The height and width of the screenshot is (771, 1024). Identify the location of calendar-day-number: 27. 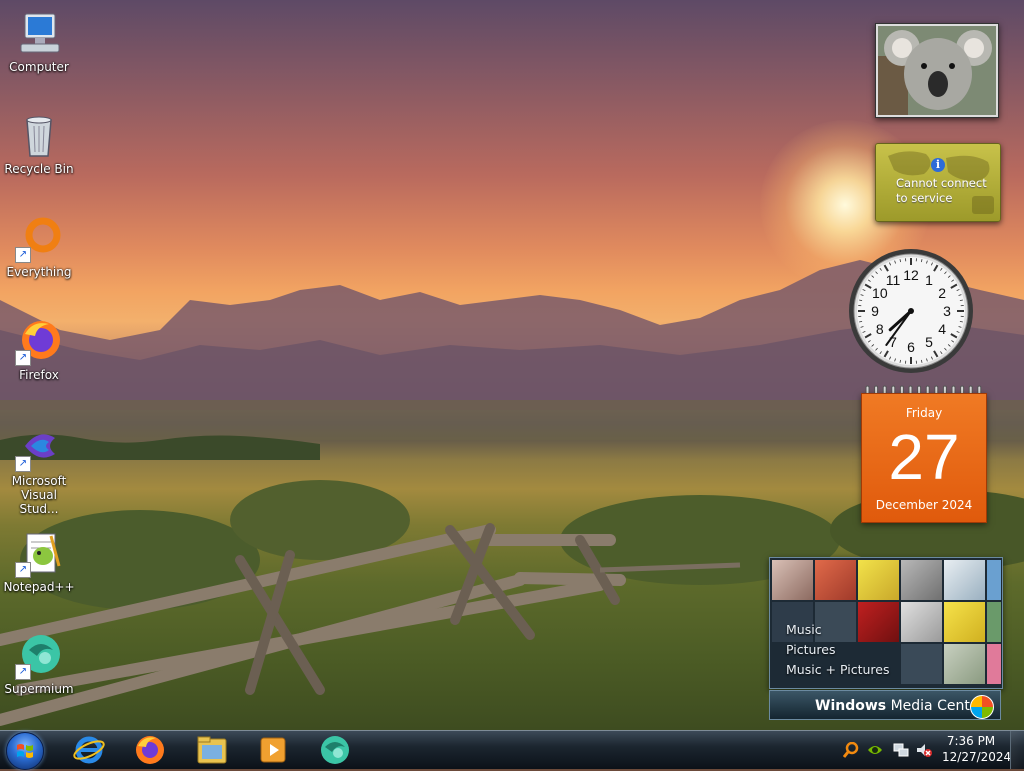
(924, 457).